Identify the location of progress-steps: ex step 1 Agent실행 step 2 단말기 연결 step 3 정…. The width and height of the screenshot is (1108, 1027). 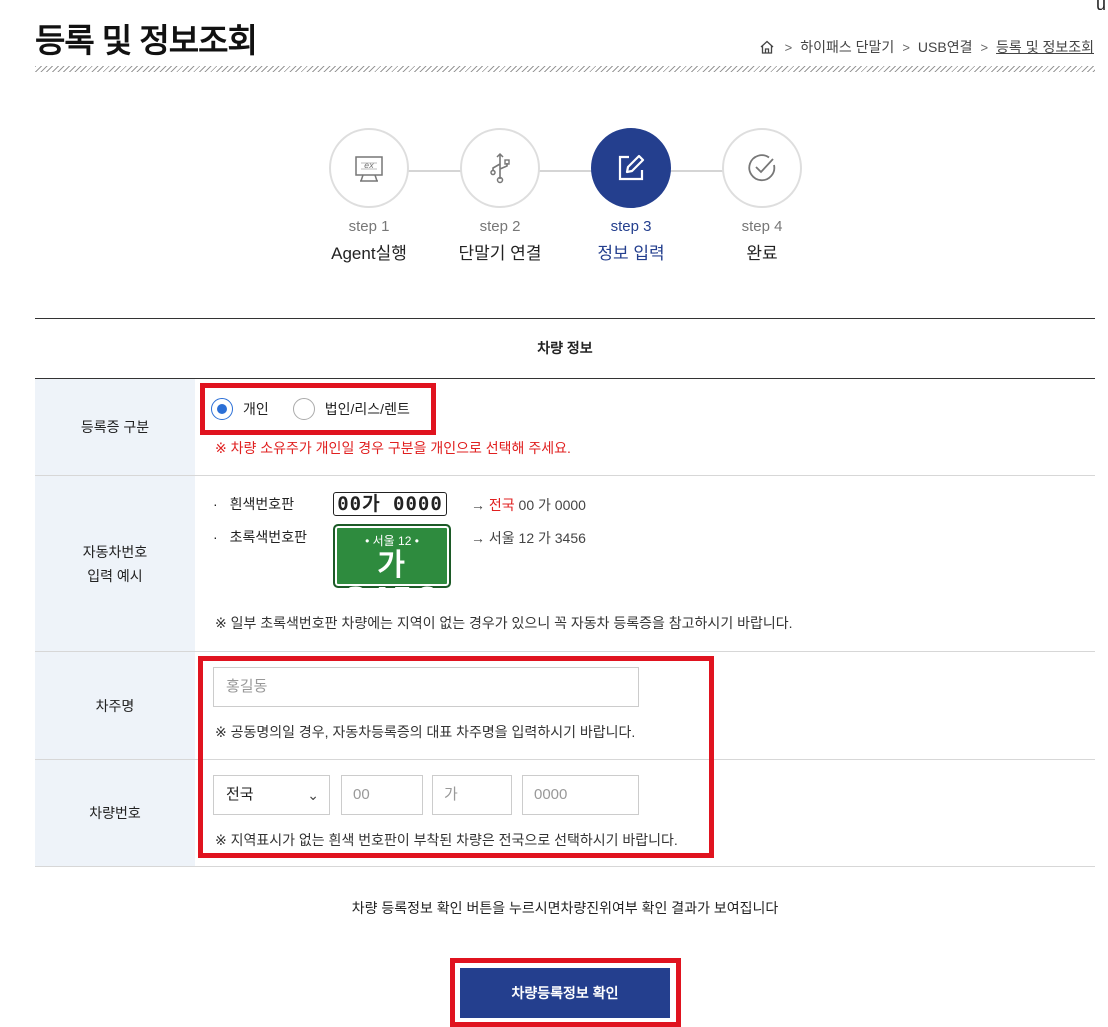
(554, 203).